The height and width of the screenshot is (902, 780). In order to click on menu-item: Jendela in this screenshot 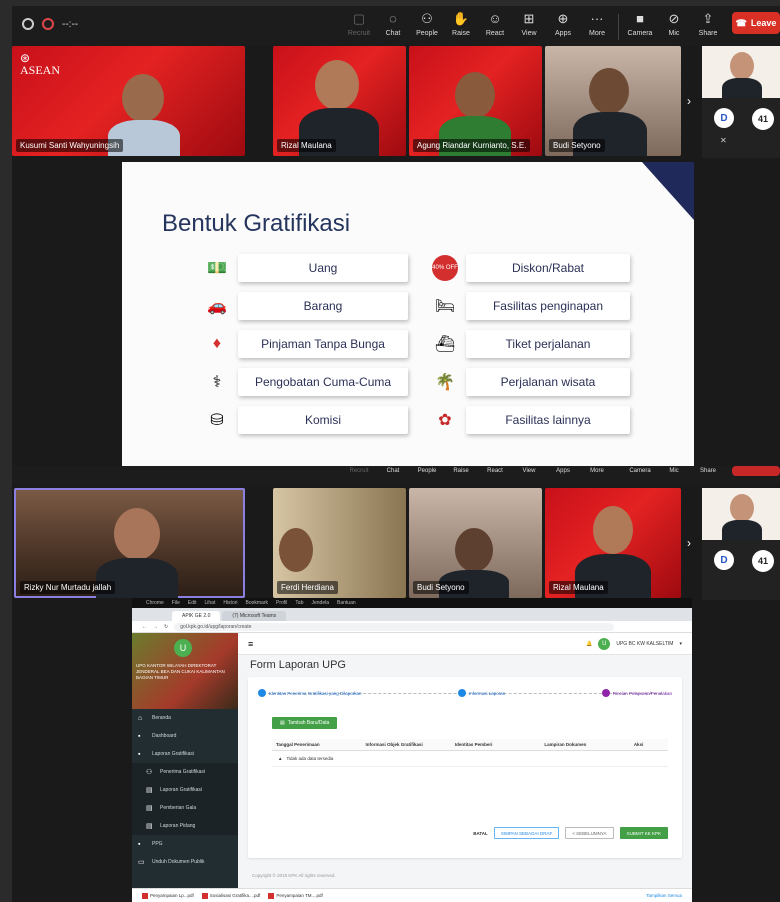, I will do `click(320, 603)`.